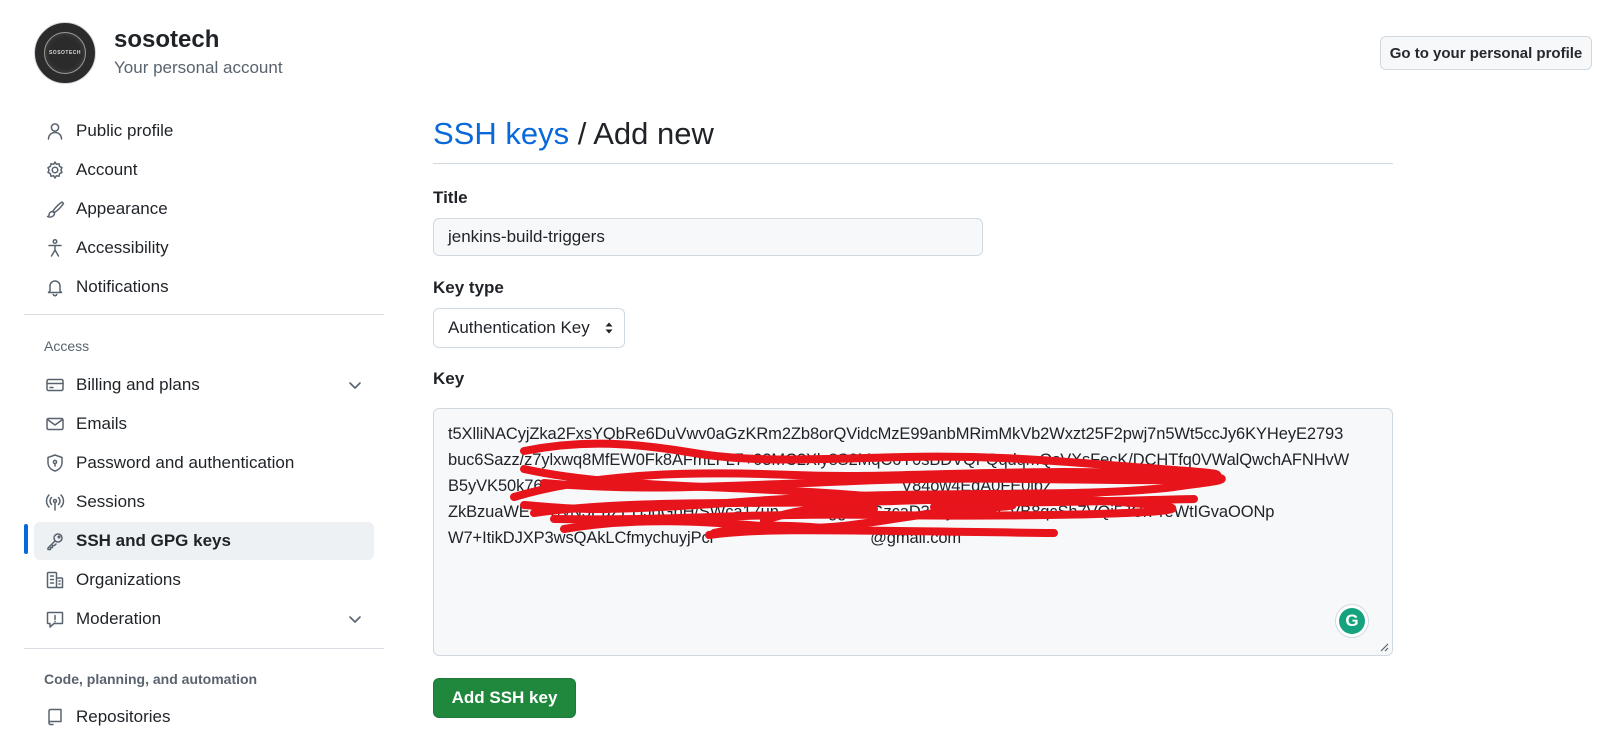  What do you see at coordinates (125, 130) in the screenshot?
I see `sidebar-item-label: Public profile` at bounding box center [125, 130].